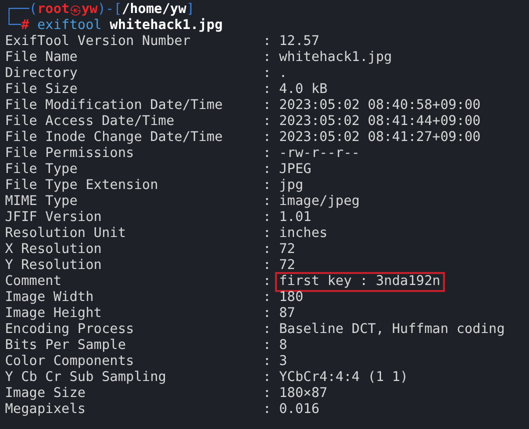  What do you see at coordinates (114, 138) in the screenshot?
I see `tag-name: File Inode Change Date/Time` at bounding box center [114, 138].